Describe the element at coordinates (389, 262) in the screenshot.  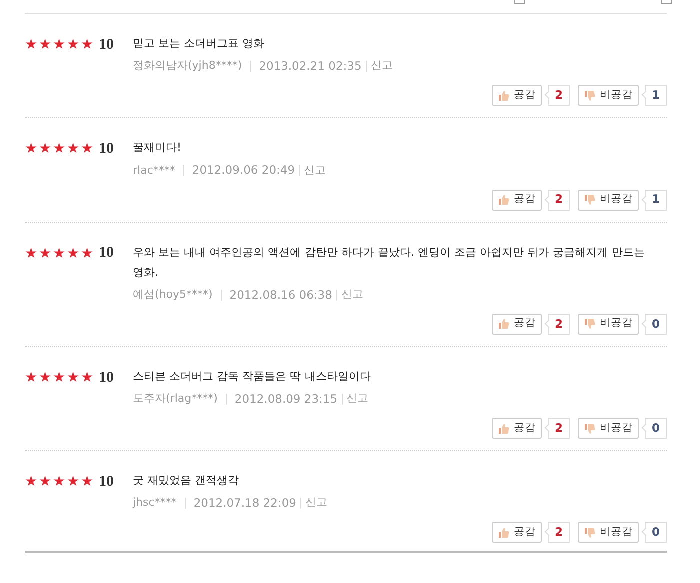
I see `review-text: 우와 보는 내내 여주인공의 액션에 감탄만 하다가 끝났다. 엔딩이 조금 아쉽지만 뒤가 궁금해지게 만드는 영화.` at that location.